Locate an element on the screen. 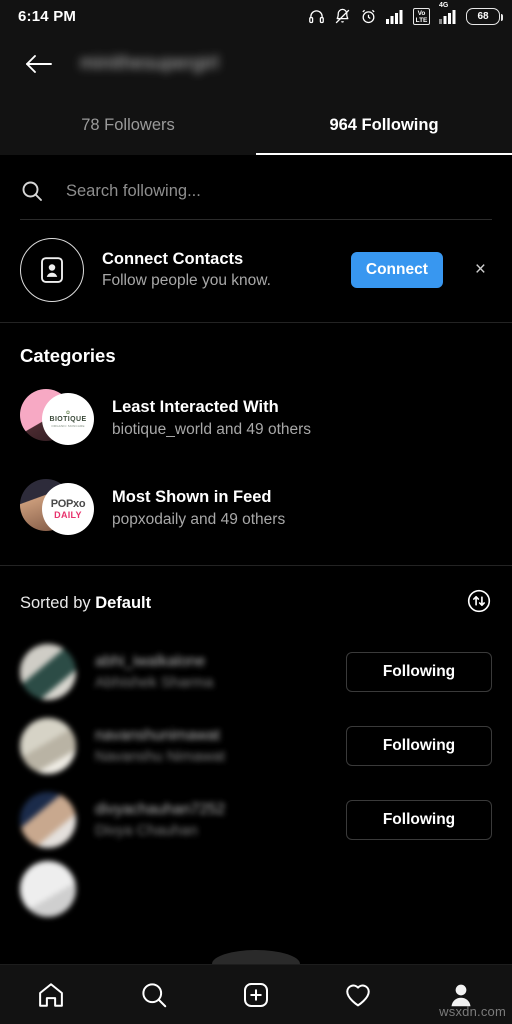 The width and height of the screenshot is (512, 1024). tab-following: 964 Following is located at coordinates (384, 125).